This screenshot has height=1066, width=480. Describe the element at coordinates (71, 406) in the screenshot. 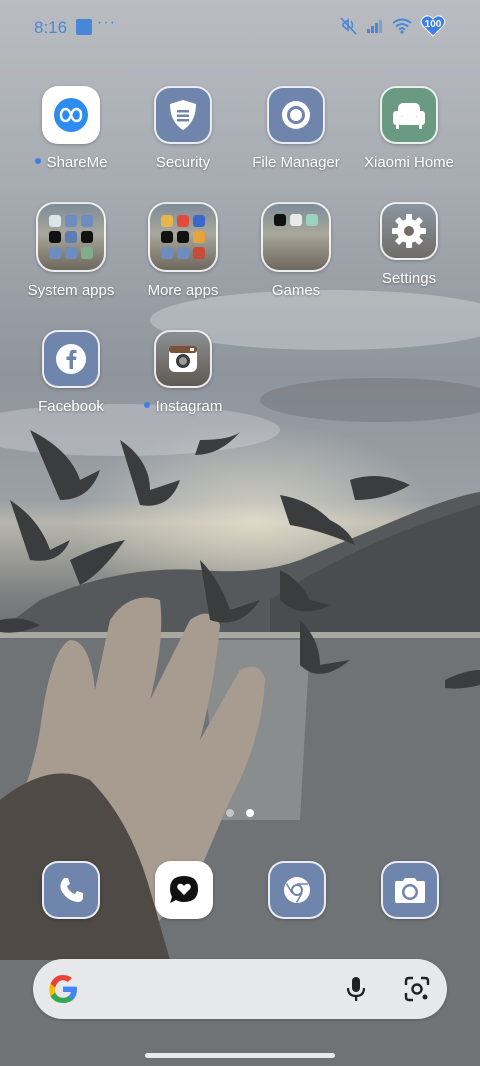

I see `app-label: Facebook` at that location.